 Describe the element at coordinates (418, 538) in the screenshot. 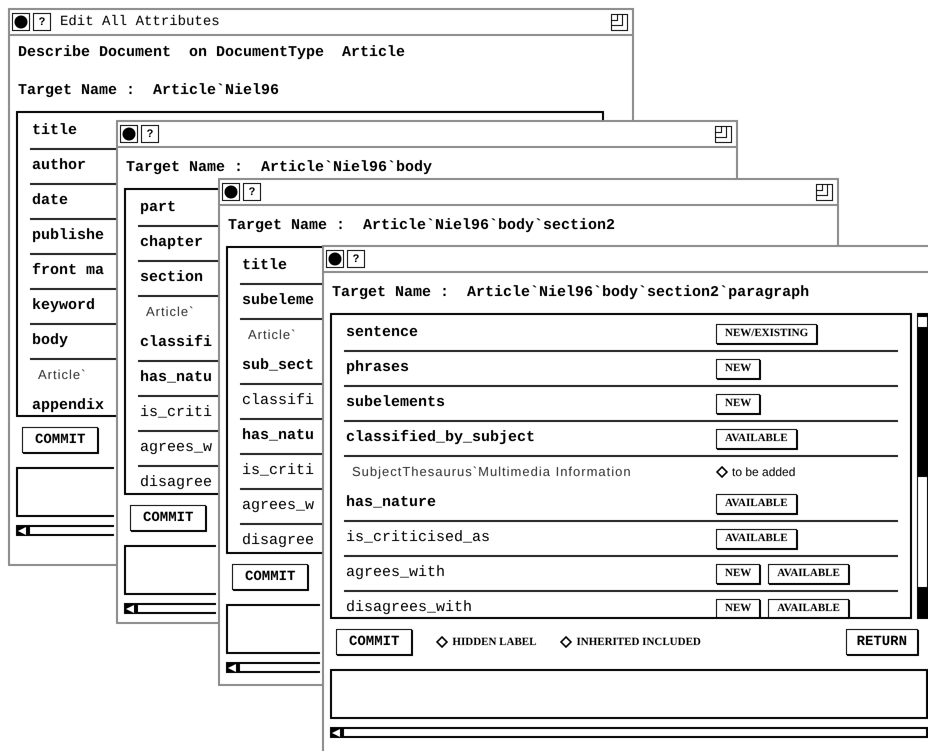

I see `attribute-label: is_criticised_as` at that location.